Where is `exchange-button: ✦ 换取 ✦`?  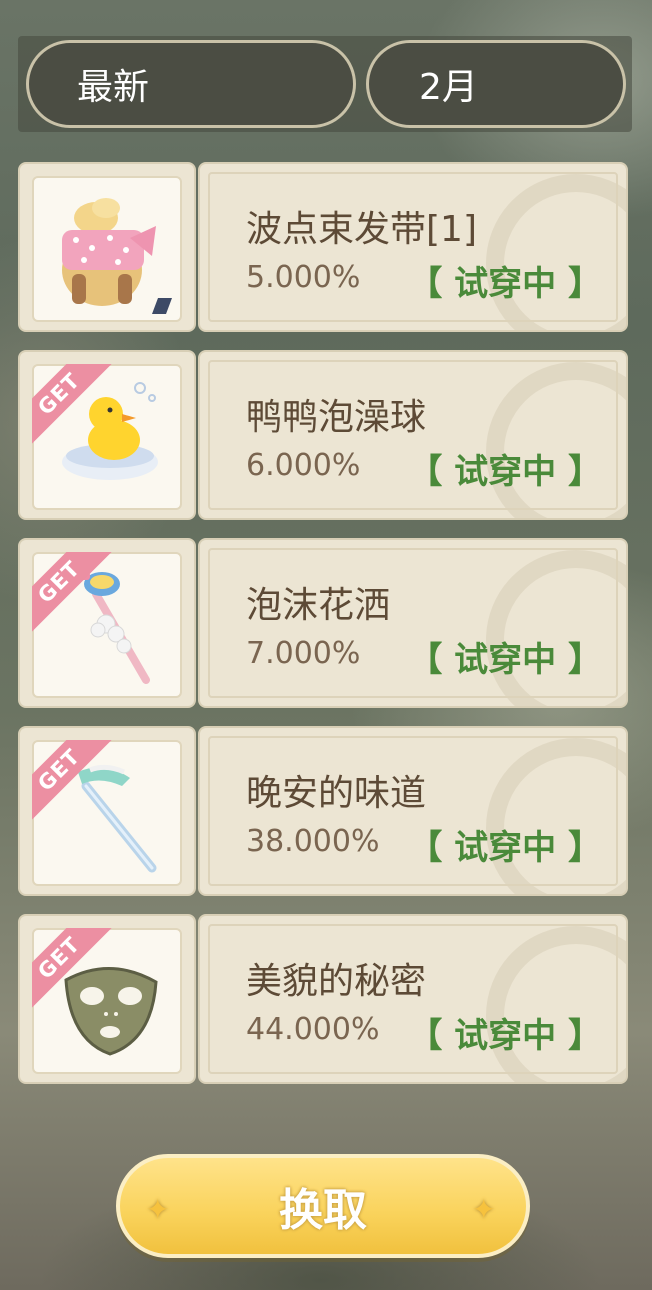 exchange-button: ✦ 换取 ✦ is located at coordinates (323, 1206).